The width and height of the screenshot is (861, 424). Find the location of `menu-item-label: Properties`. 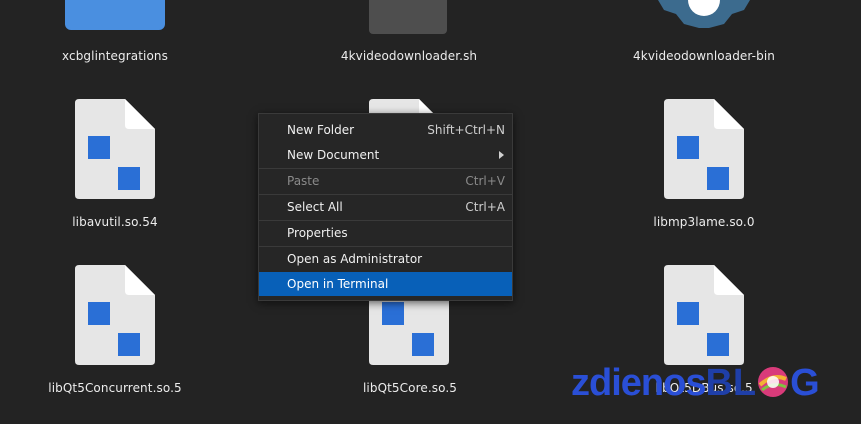

menu-item-label: Properties is located at coordinates (317, 233).